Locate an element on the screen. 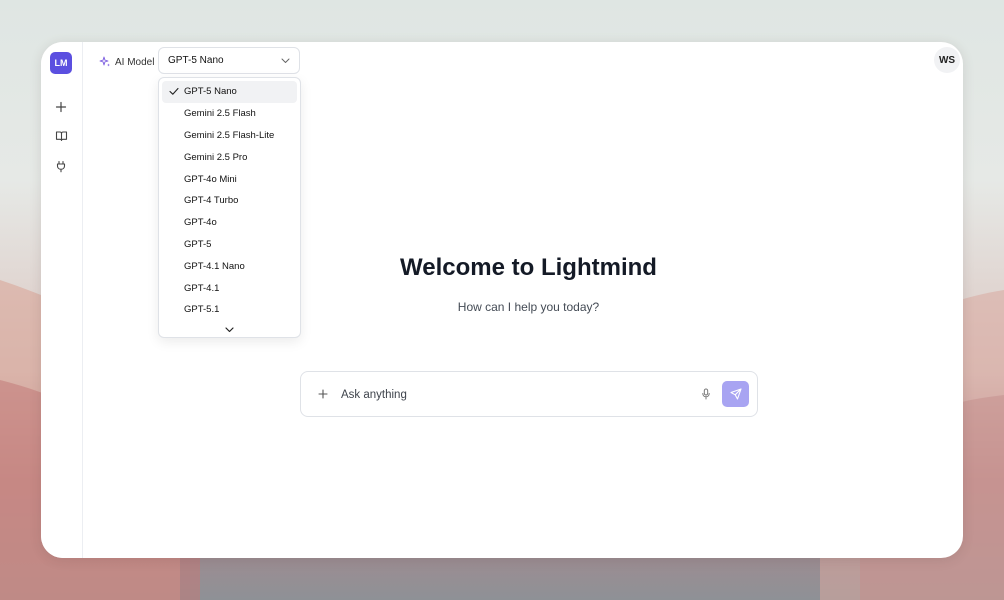  sparkle-icon is located at coordinates (104, 61).